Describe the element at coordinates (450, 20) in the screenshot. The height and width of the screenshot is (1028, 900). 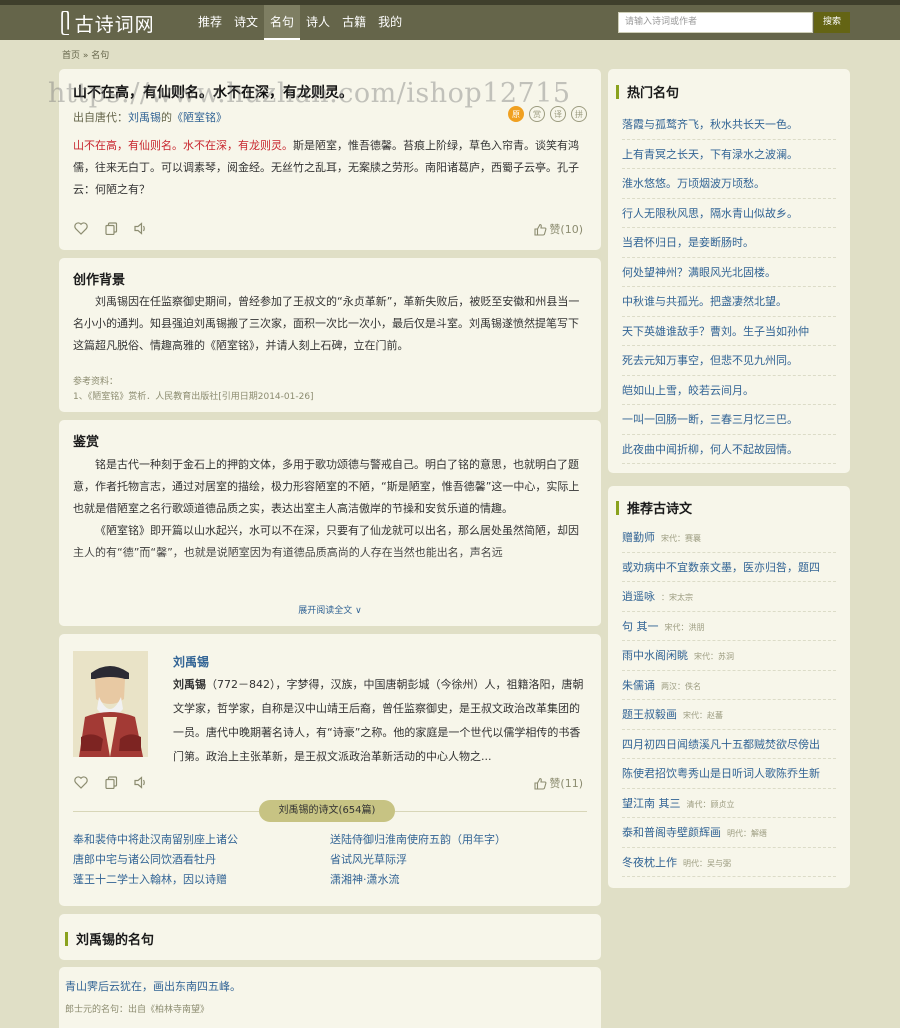
I see `top-navbar: ᥫ 古诗词网 推荐 诗文 名句 诗人 古籍 我的 请输入诗词或作者 搜索` at that location.